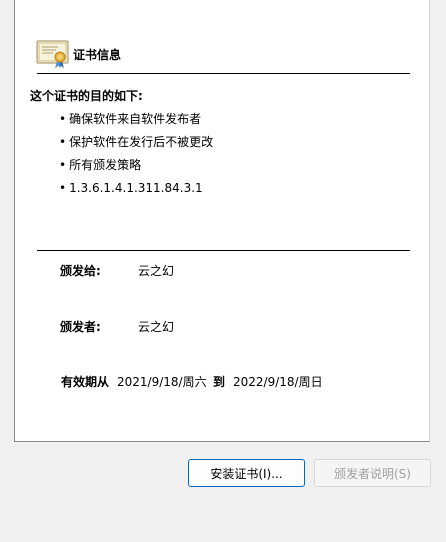  What do you see at coordinates (219, 382) in the screenshot?
I see `valid-to-label: 到` at bounding box center [219, 382].